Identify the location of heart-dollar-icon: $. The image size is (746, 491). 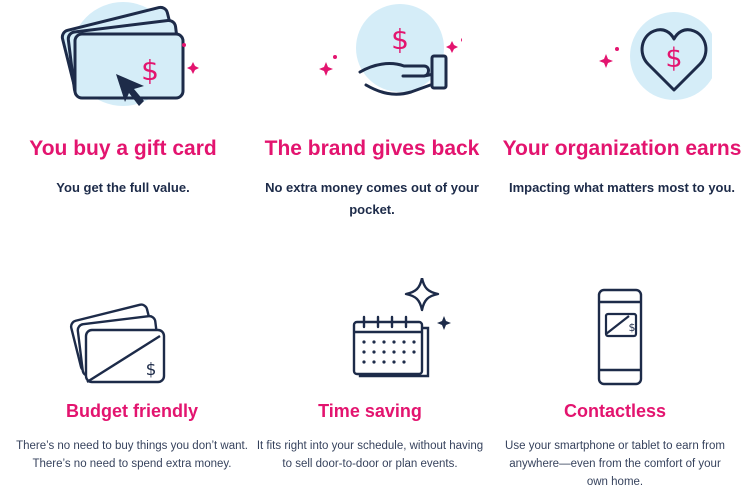
(622, 55).